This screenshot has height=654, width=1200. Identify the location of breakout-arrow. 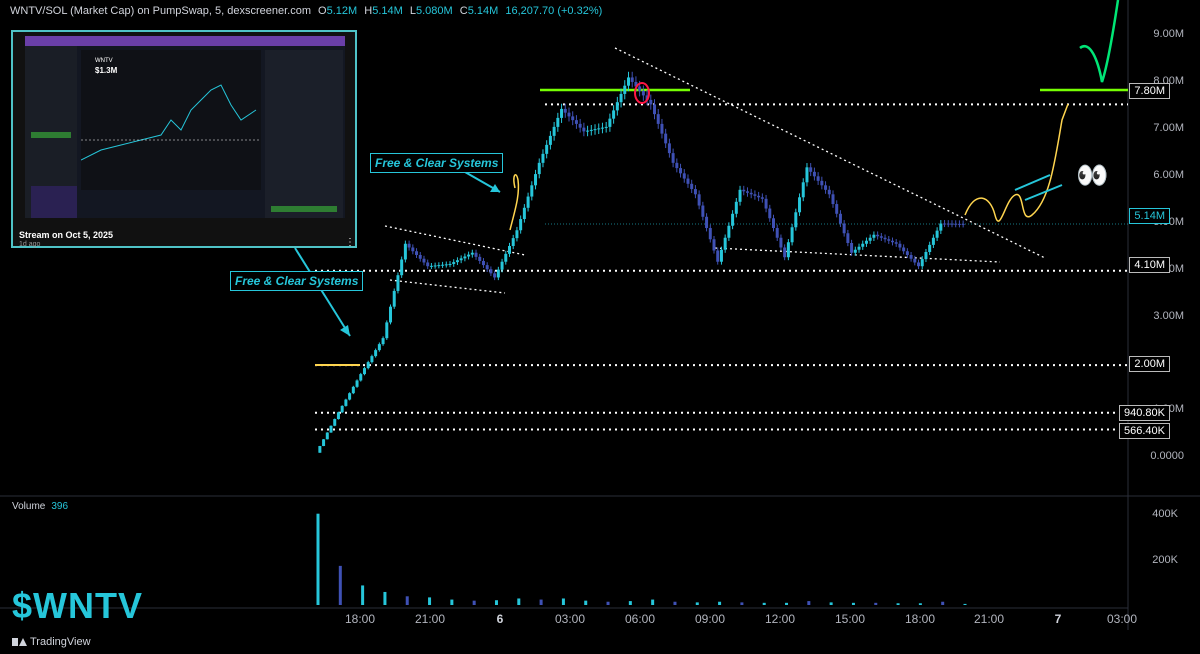
(1099, 41).